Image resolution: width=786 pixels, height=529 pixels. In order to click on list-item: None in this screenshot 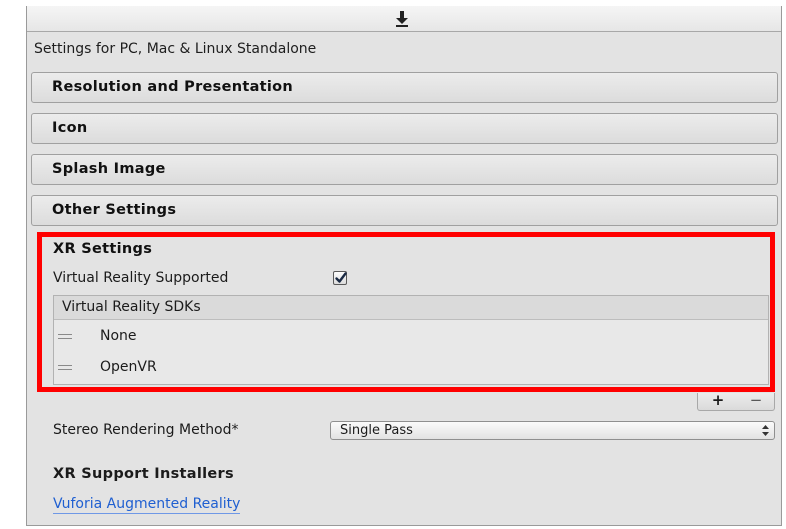, I will do `click(411, 336)`.